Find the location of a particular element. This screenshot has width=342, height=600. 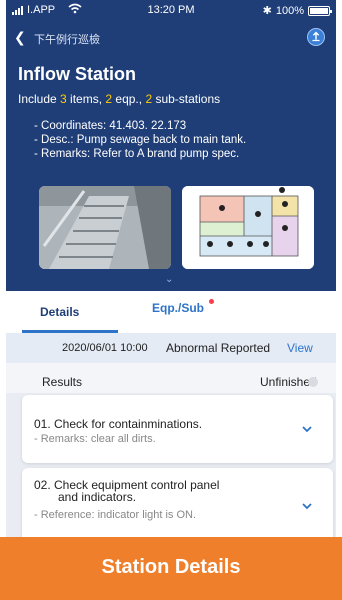

checklist-title-continued: and indicators. is located at coordinates (97, 497).